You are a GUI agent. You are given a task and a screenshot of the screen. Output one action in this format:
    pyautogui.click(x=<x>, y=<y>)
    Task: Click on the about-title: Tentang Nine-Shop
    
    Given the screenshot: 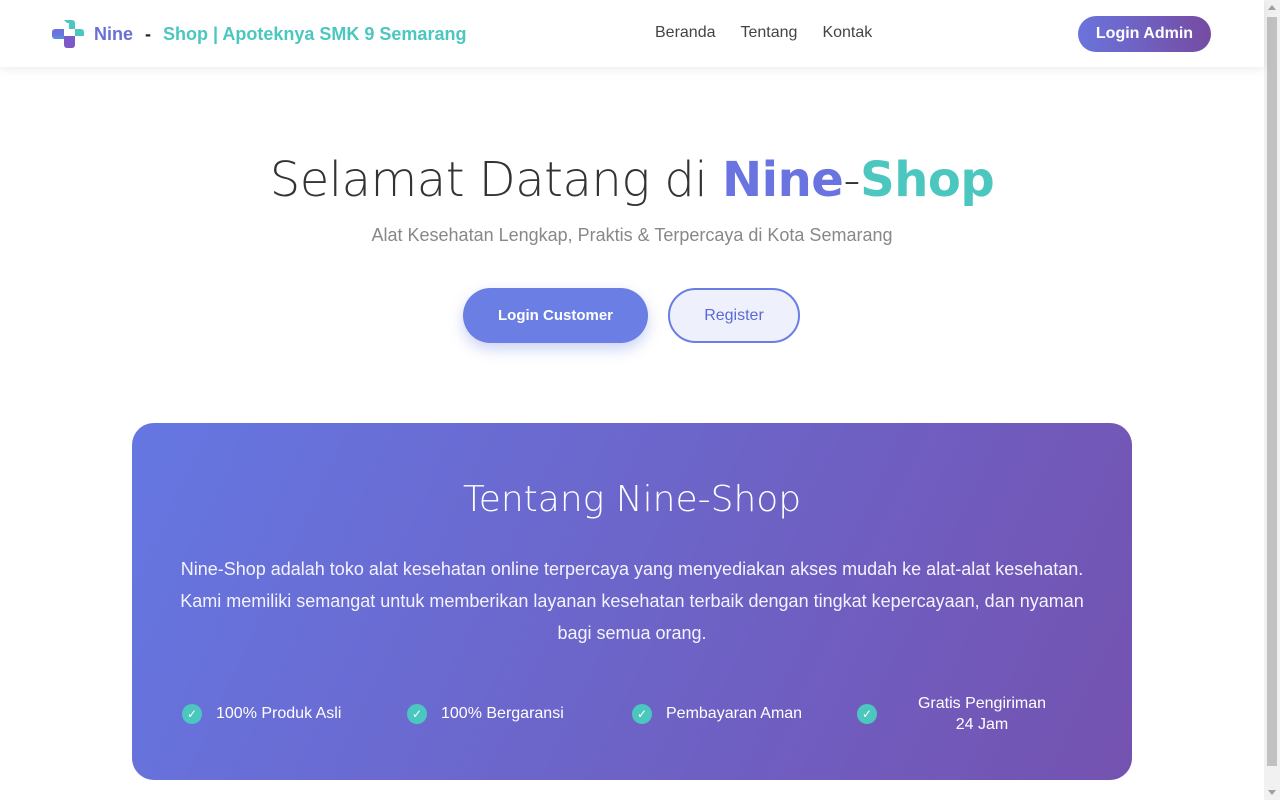 What is the action you would take?
    pyautogui.click(x=632, y=499)
    